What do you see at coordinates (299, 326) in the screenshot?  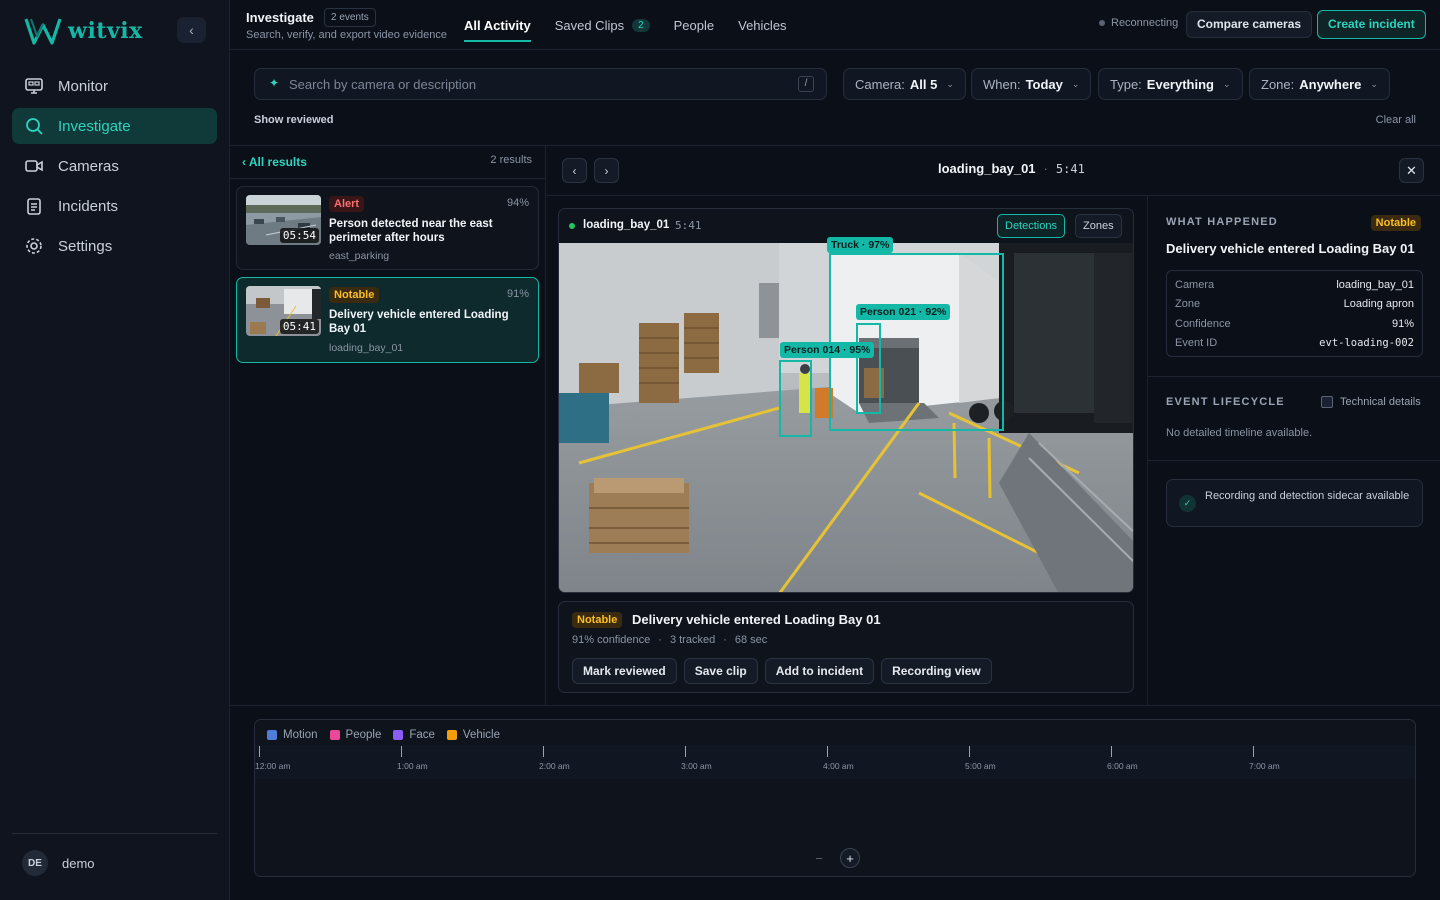 I see `thumbnail-timestamp: 05:41` at bounding box center [299, 326].